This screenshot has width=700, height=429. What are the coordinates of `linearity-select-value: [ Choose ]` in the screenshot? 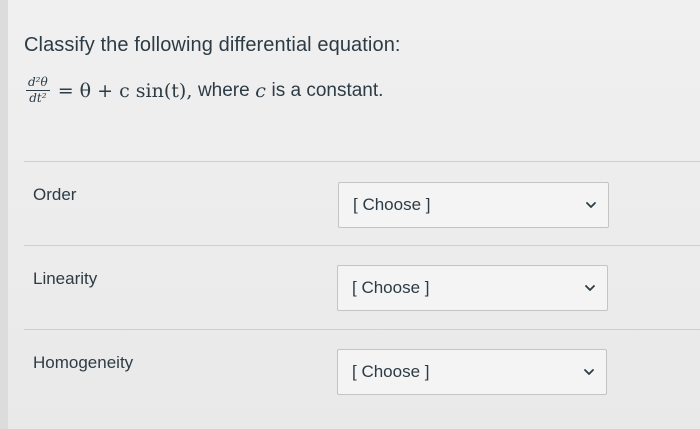 It's located at (391, 287).